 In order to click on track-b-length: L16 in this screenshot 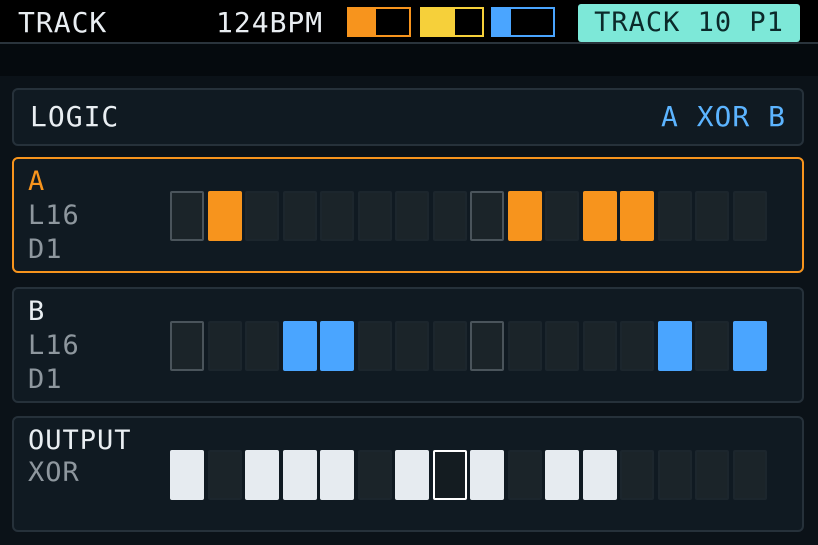, I will do `click(54, 346)`.